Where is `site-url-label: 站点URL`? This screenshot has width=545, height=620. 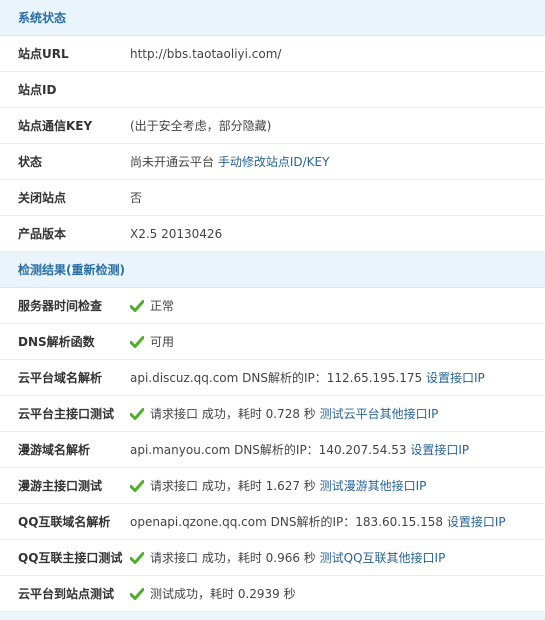 site-url-label: 站点URL is located at coordinates (43, 54).